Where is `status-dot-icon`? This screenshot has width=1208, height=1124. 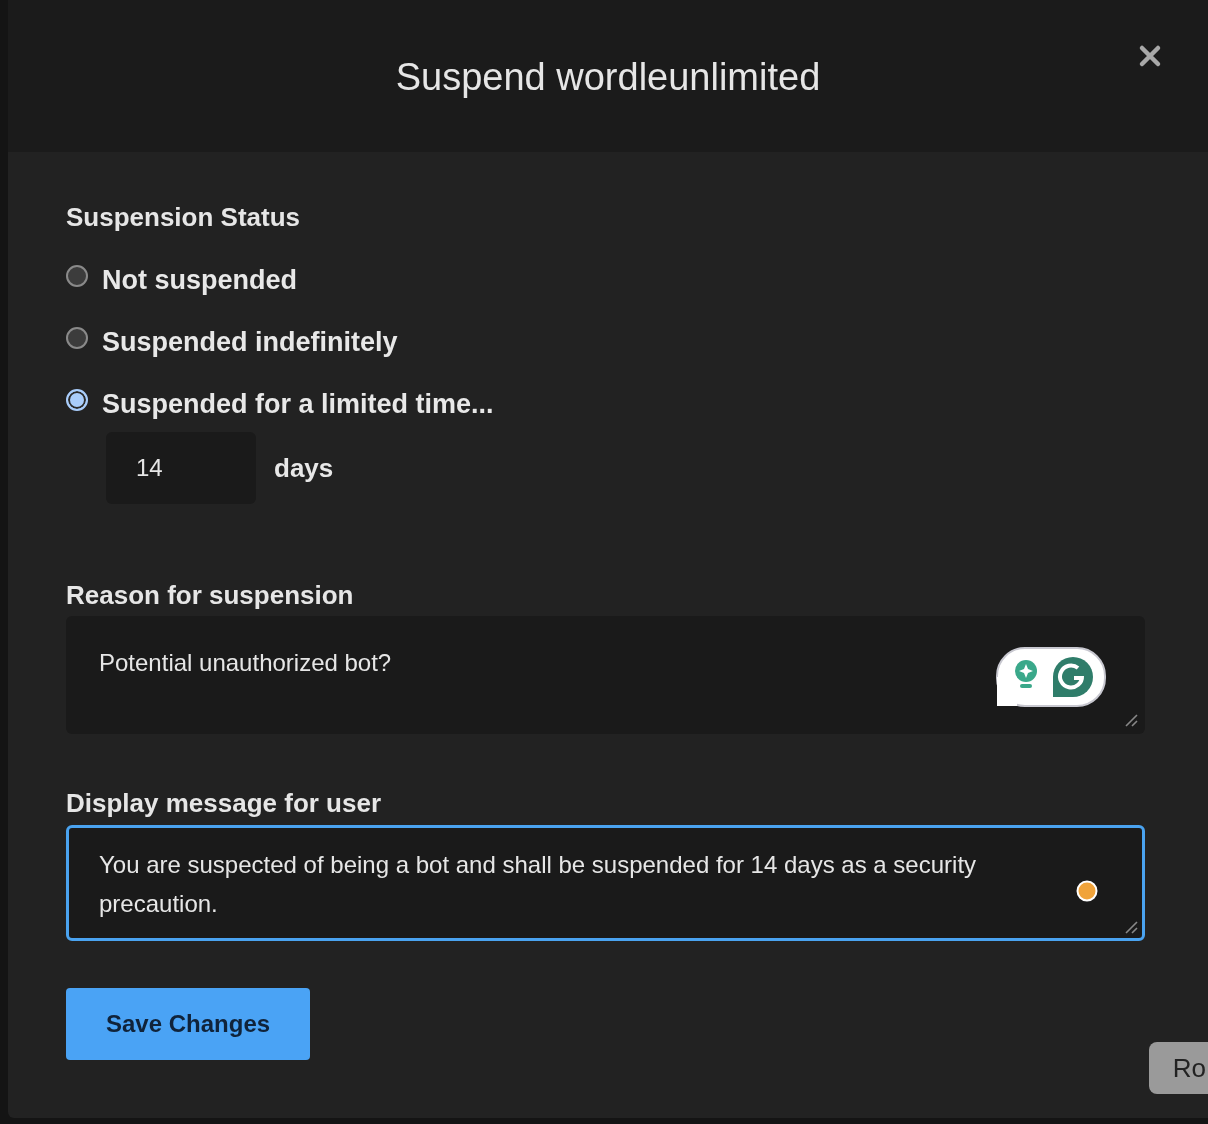 status-dot-icon is located at coordinates (1087, 891).